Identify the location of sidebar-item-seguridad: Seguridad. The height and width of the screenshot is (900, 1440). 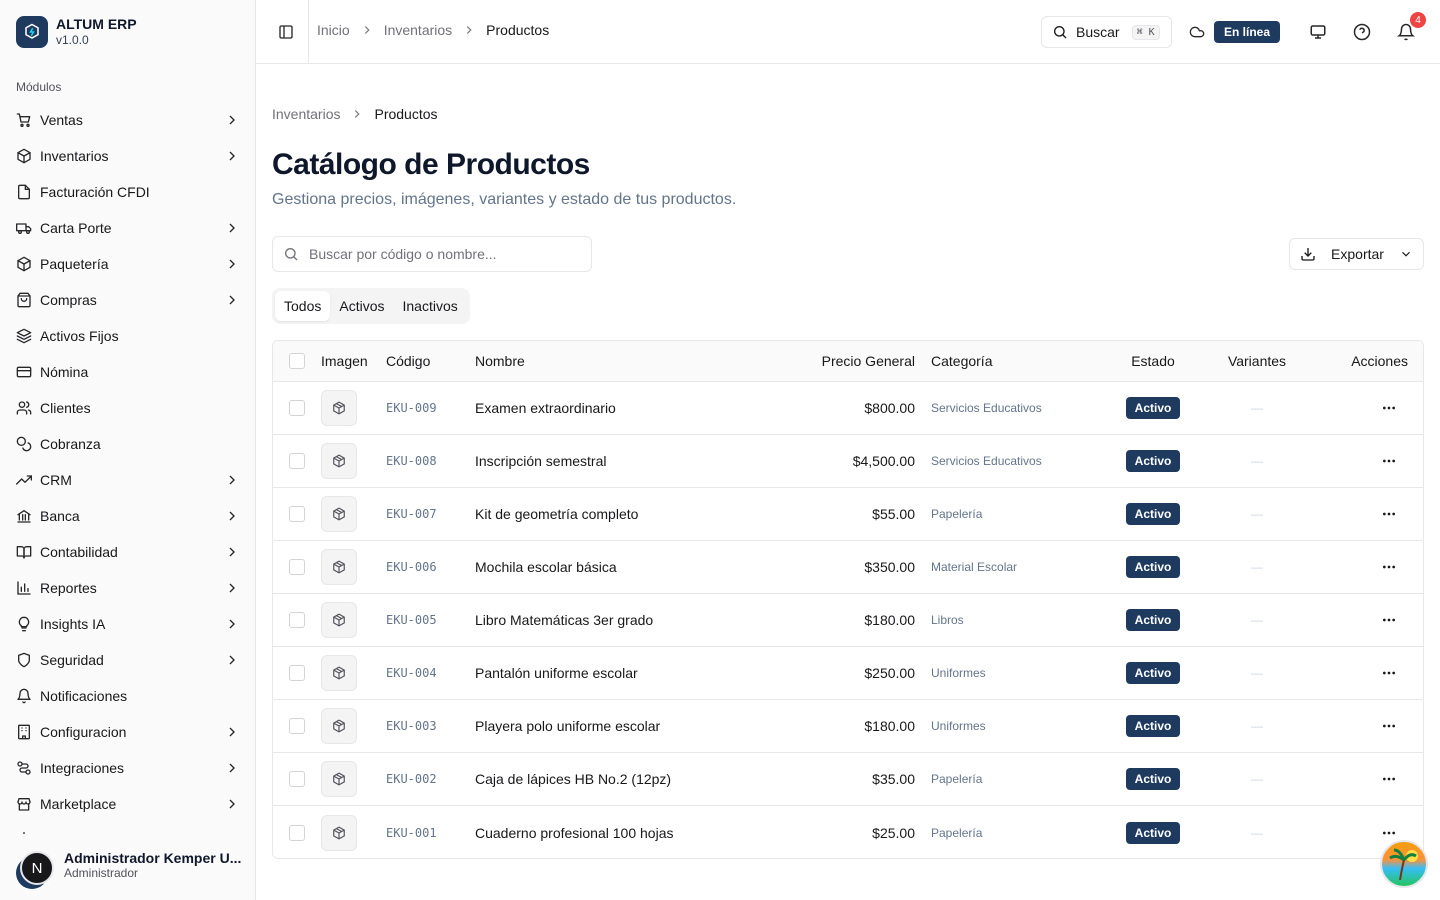
(128, 660).